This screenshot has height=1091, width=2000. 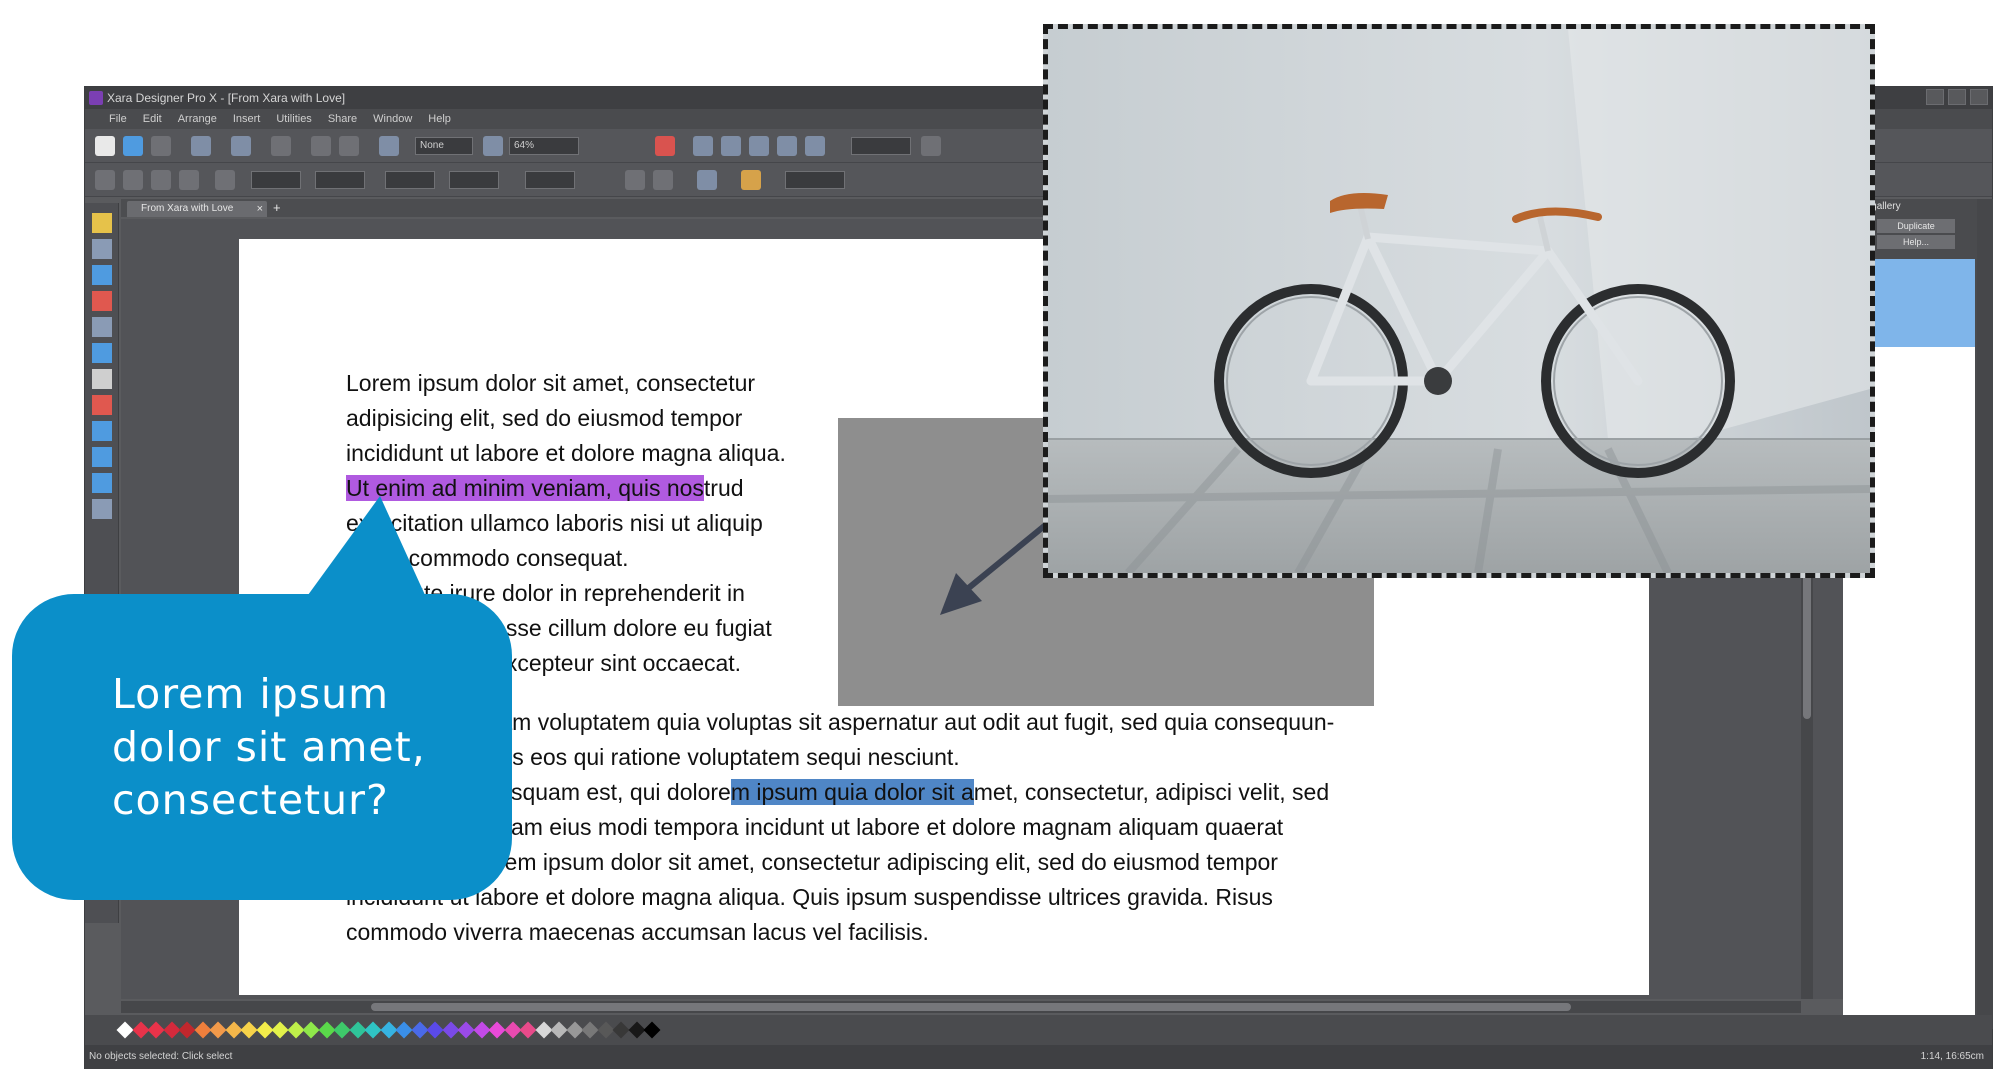 What do you see at coordinates (707, 180) in the screenshot?
I see `transform-icon` at bounding box center [707, 180].